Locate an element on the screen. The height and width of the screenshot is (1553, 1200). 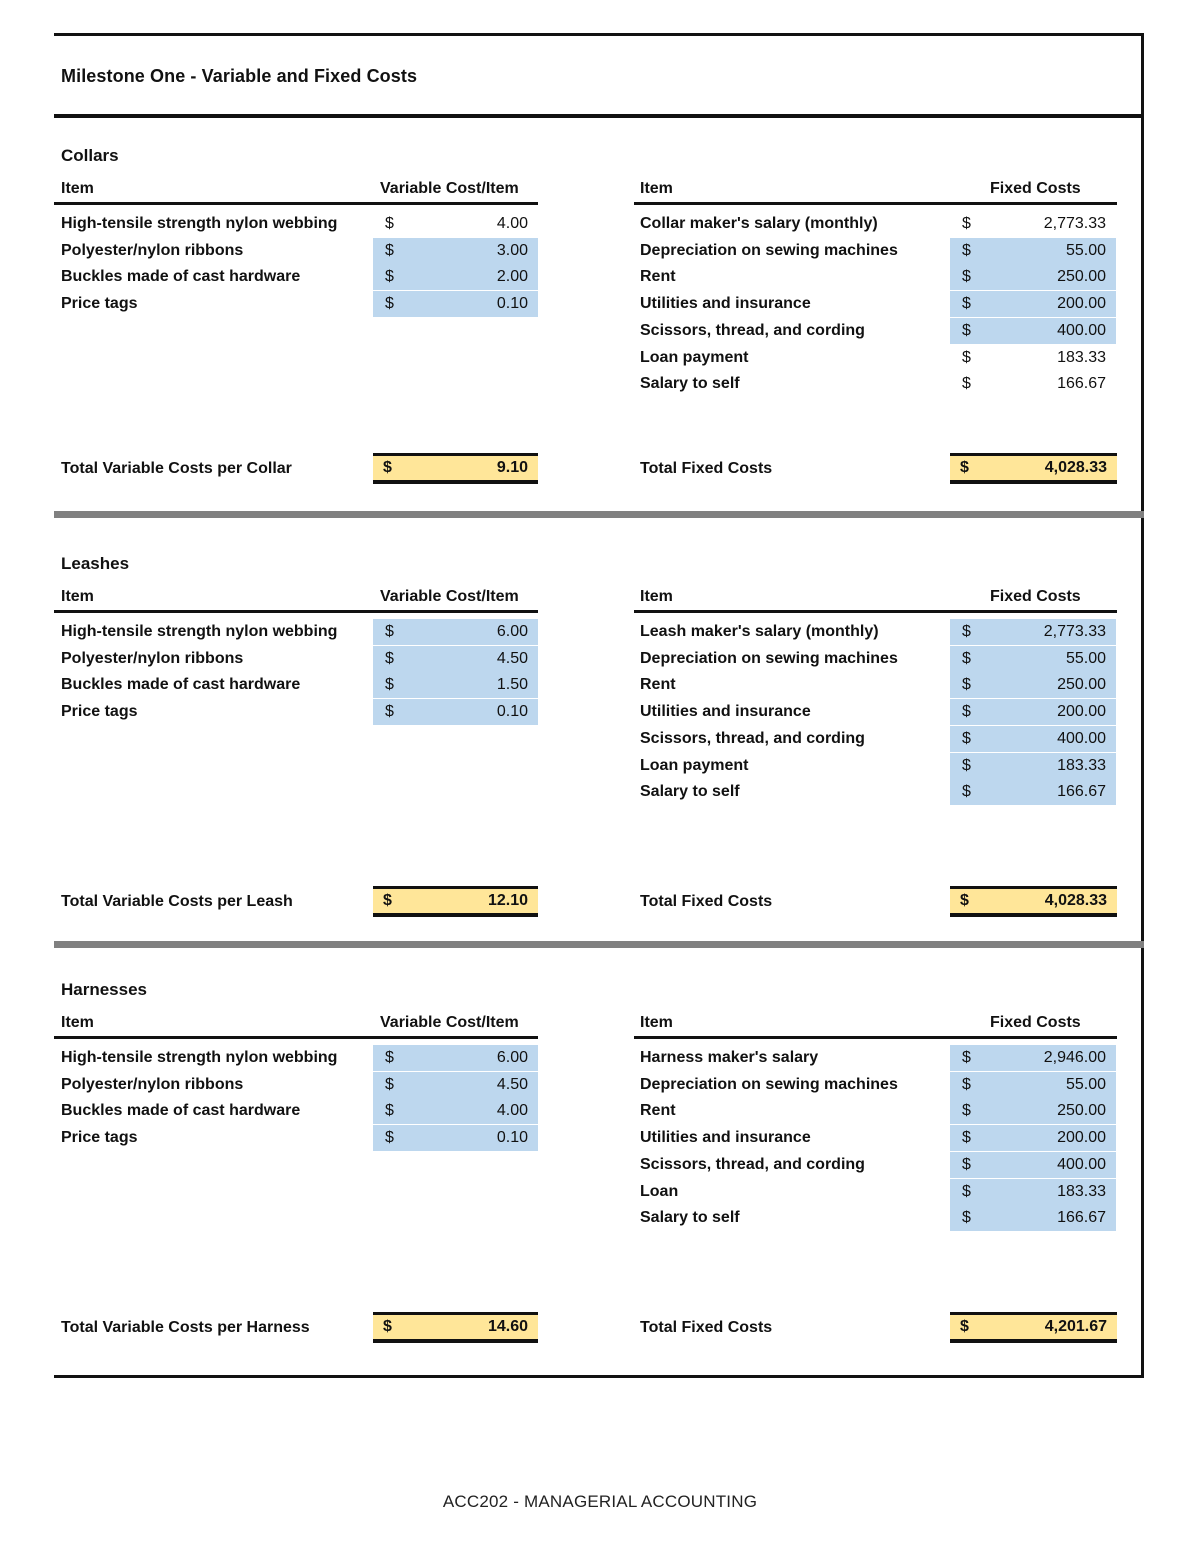
cost-cell: $2,946.00 is located at coordinates (1033, 1058).